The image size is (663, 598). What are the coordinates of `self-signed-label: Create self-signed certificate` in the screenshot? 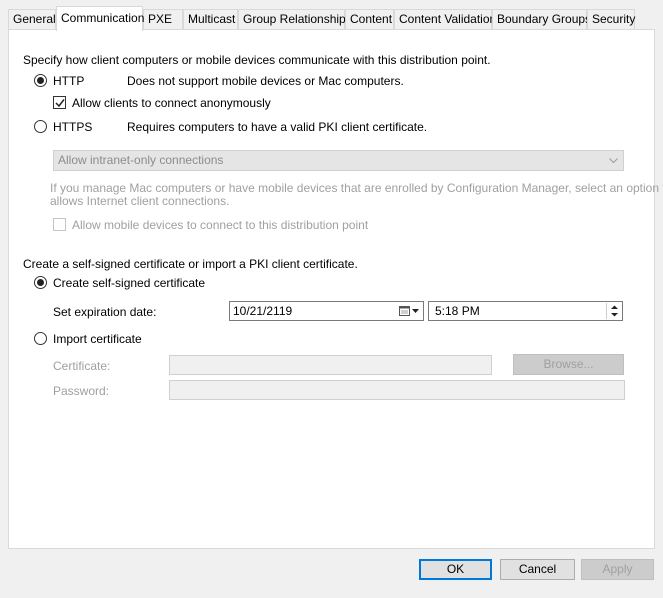 It's located at (129, 283).